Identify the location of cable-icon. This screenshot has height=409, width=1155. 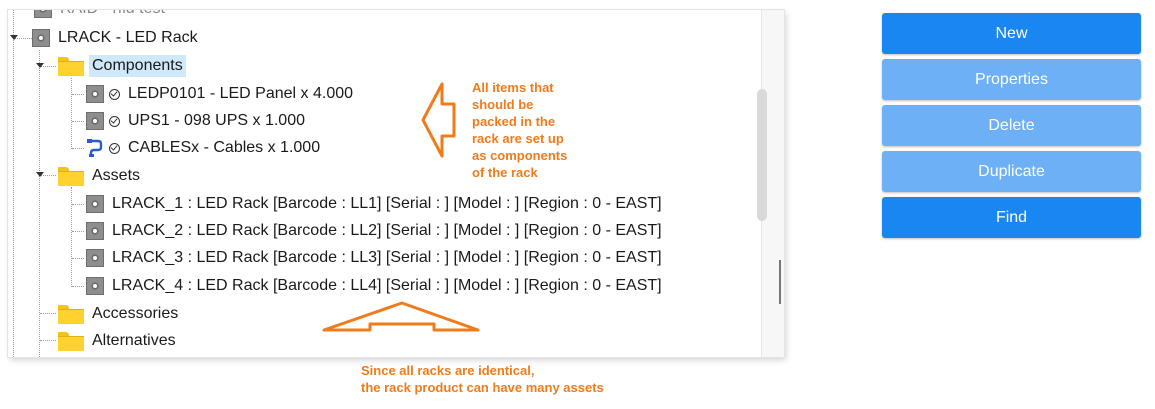
(95, 148).